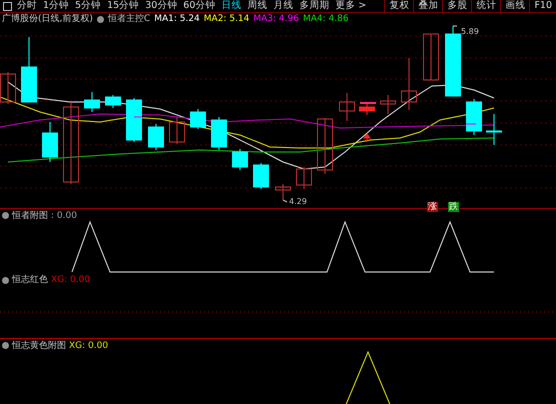 This screenshot has width=556, height=404. What do you see at coordinates (515, 6) in the screenshot?
I see `toolbar-action-button: 画线` at bounding box center [515, 6].